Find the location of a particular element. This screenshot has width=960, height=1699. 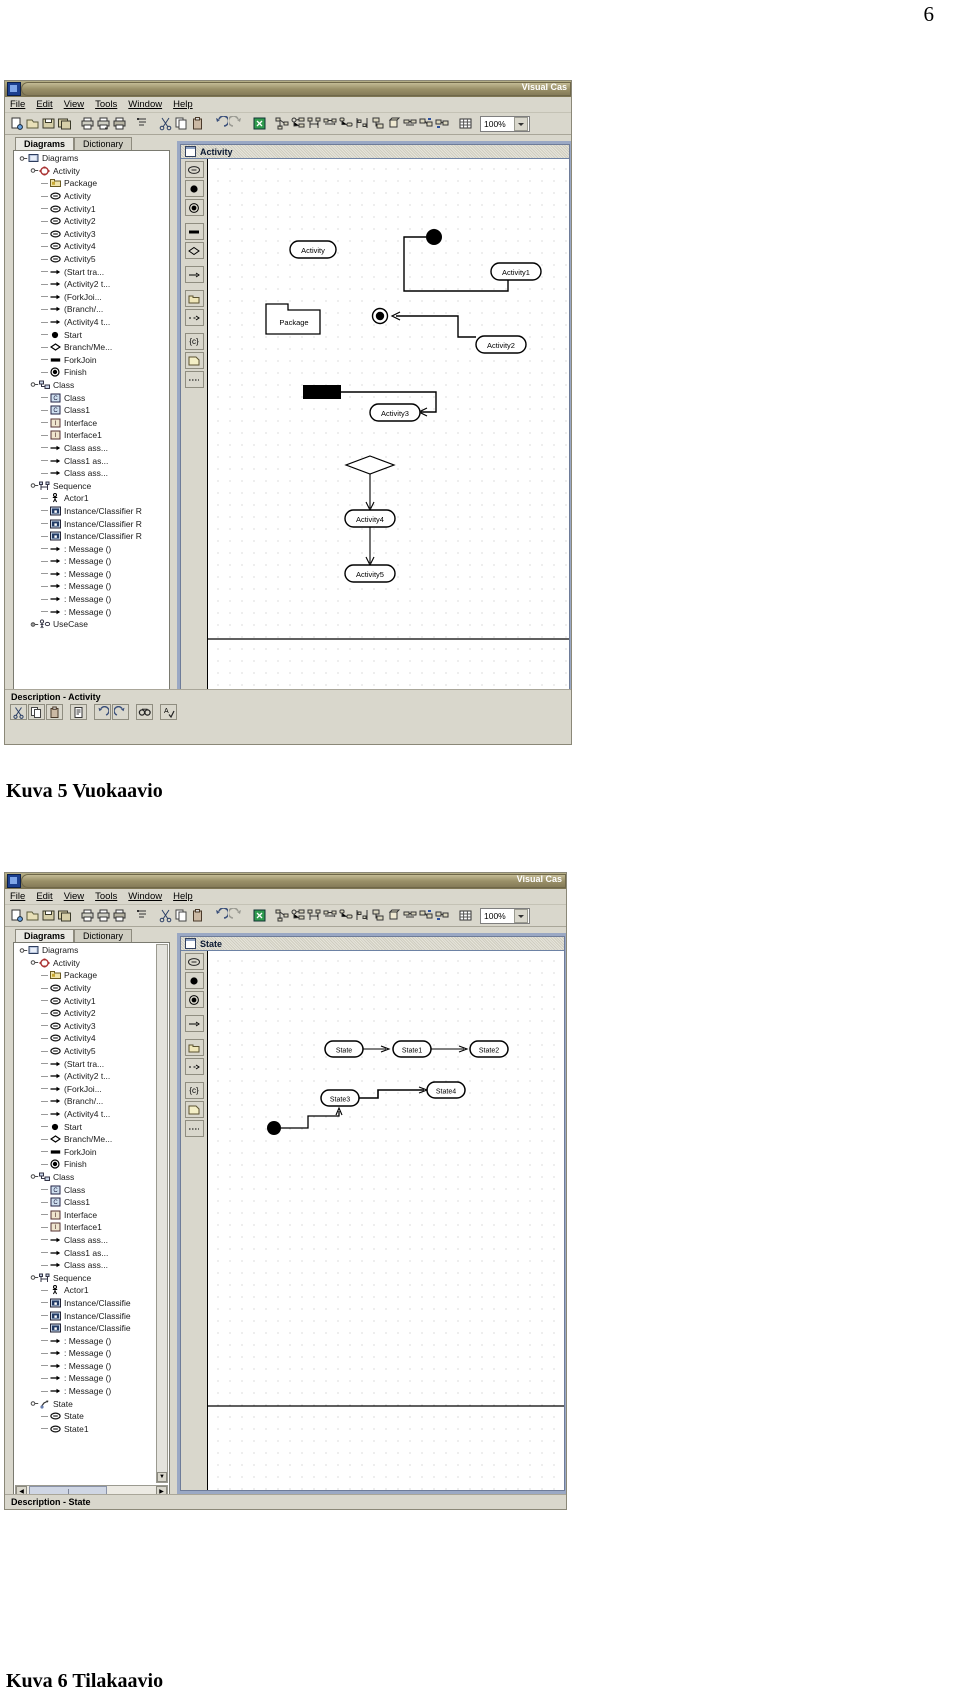

start-node-icon is located at coordinates (194, 188).